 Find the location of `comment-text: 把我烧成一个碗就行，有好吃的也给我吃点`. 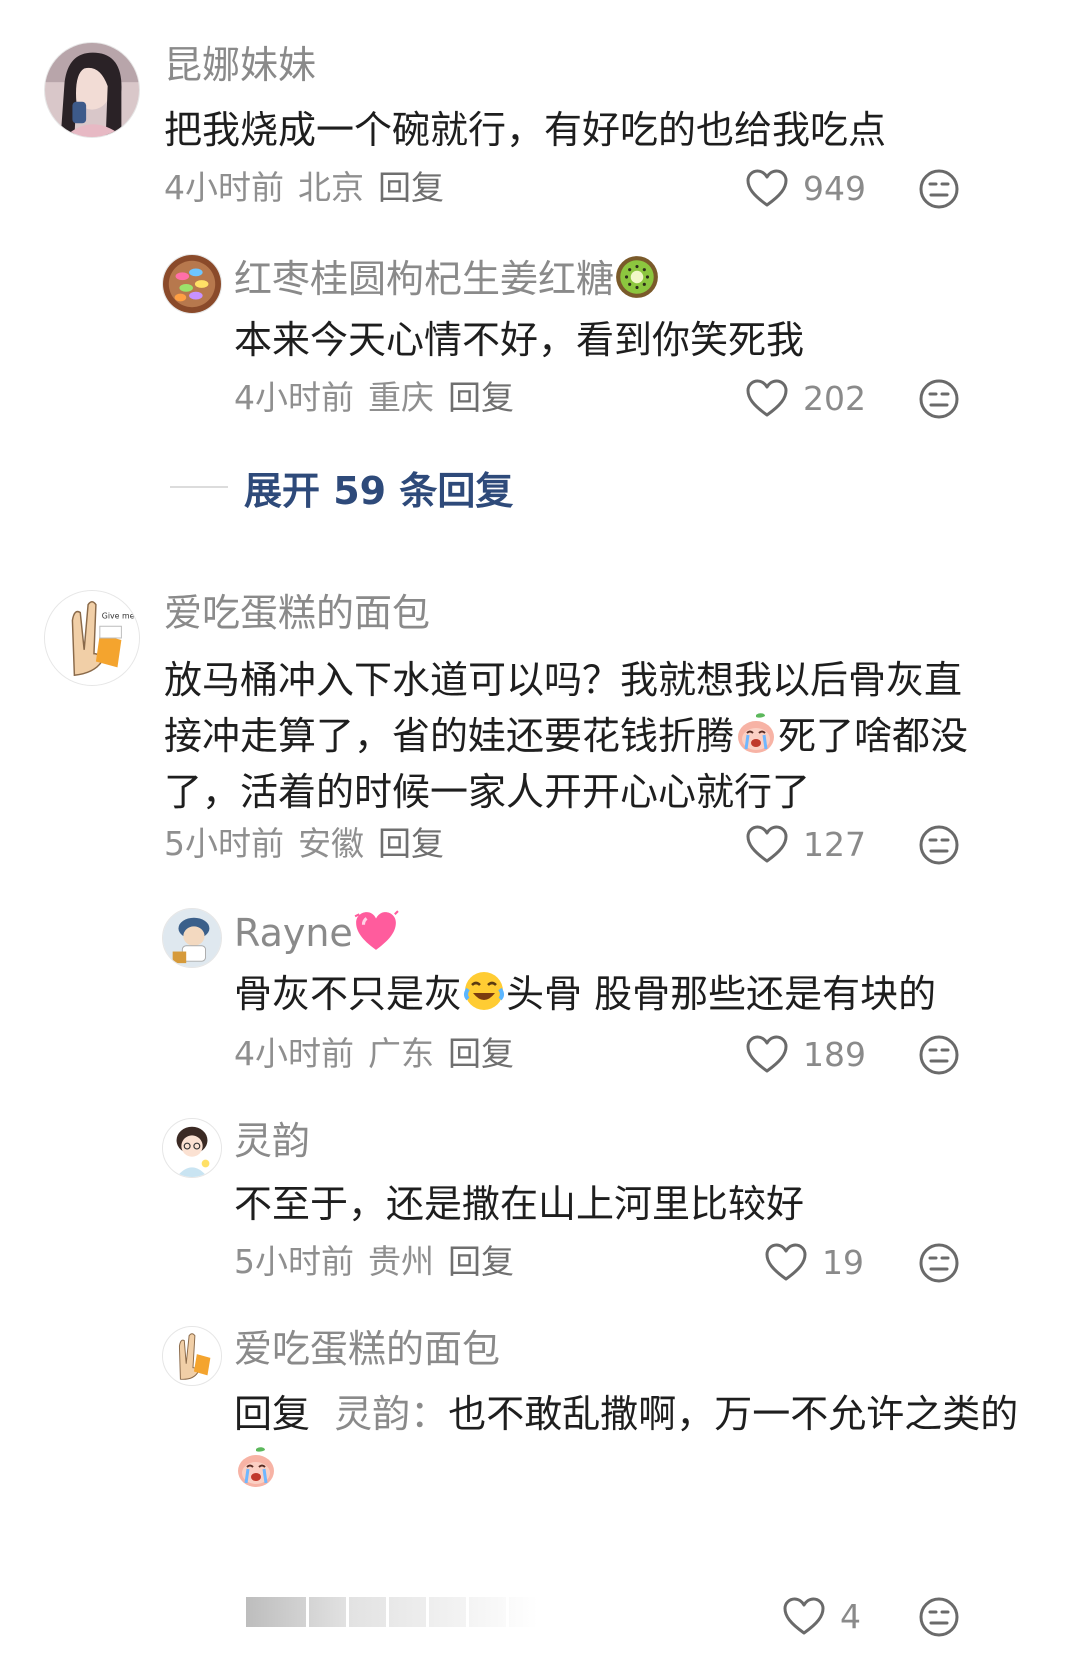

comment-text: 把我烧成一个碗就行，有好吃的也给我吃点 is located at coordinates (525, 130).